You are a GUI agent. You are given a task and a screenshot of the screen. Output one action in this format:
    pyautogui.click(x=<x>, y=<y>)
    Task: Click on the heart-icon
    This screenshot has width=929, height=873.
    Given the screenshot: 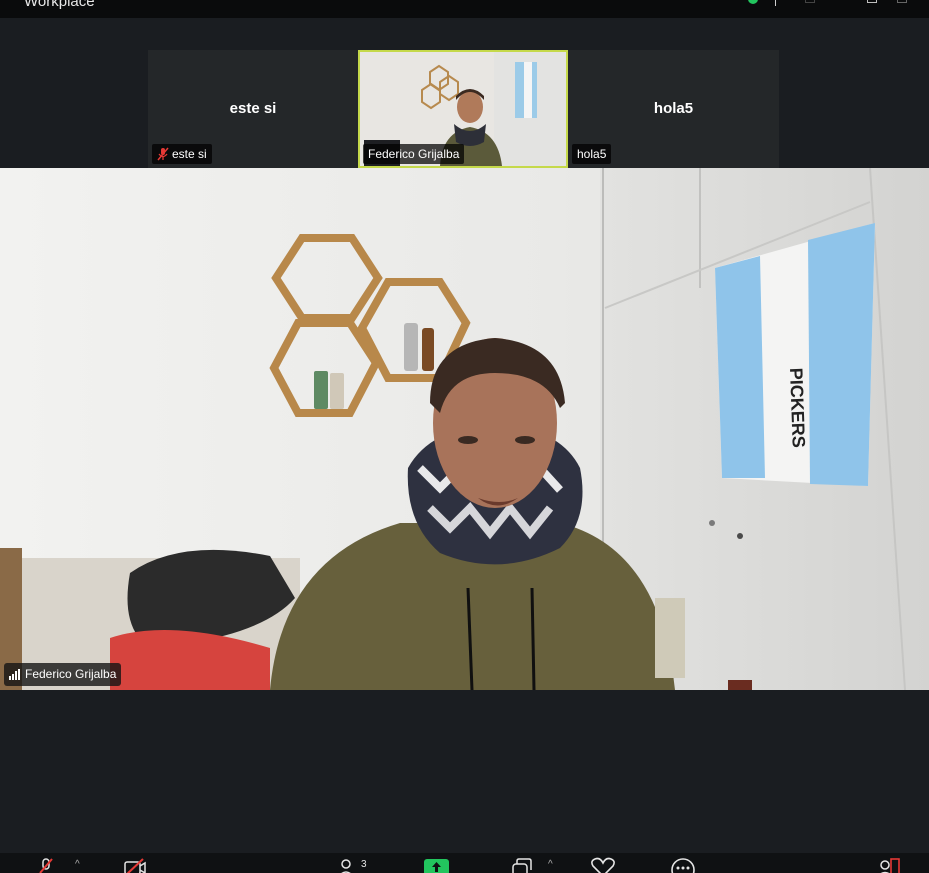 What is the action you would take?
    pyautogui.click(x=603, y=865)
    